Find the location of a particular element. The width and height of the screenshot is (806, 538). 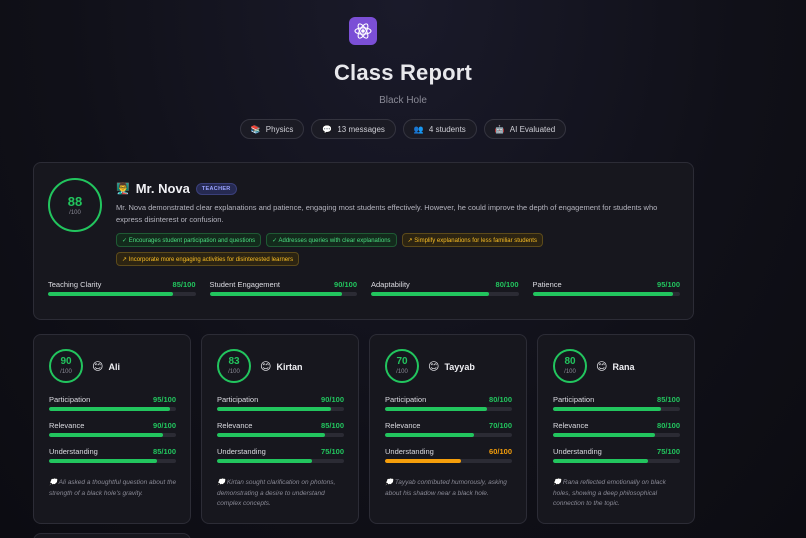

metric-understanding: Understanding 75/100 is located at coordinates (616, 455).